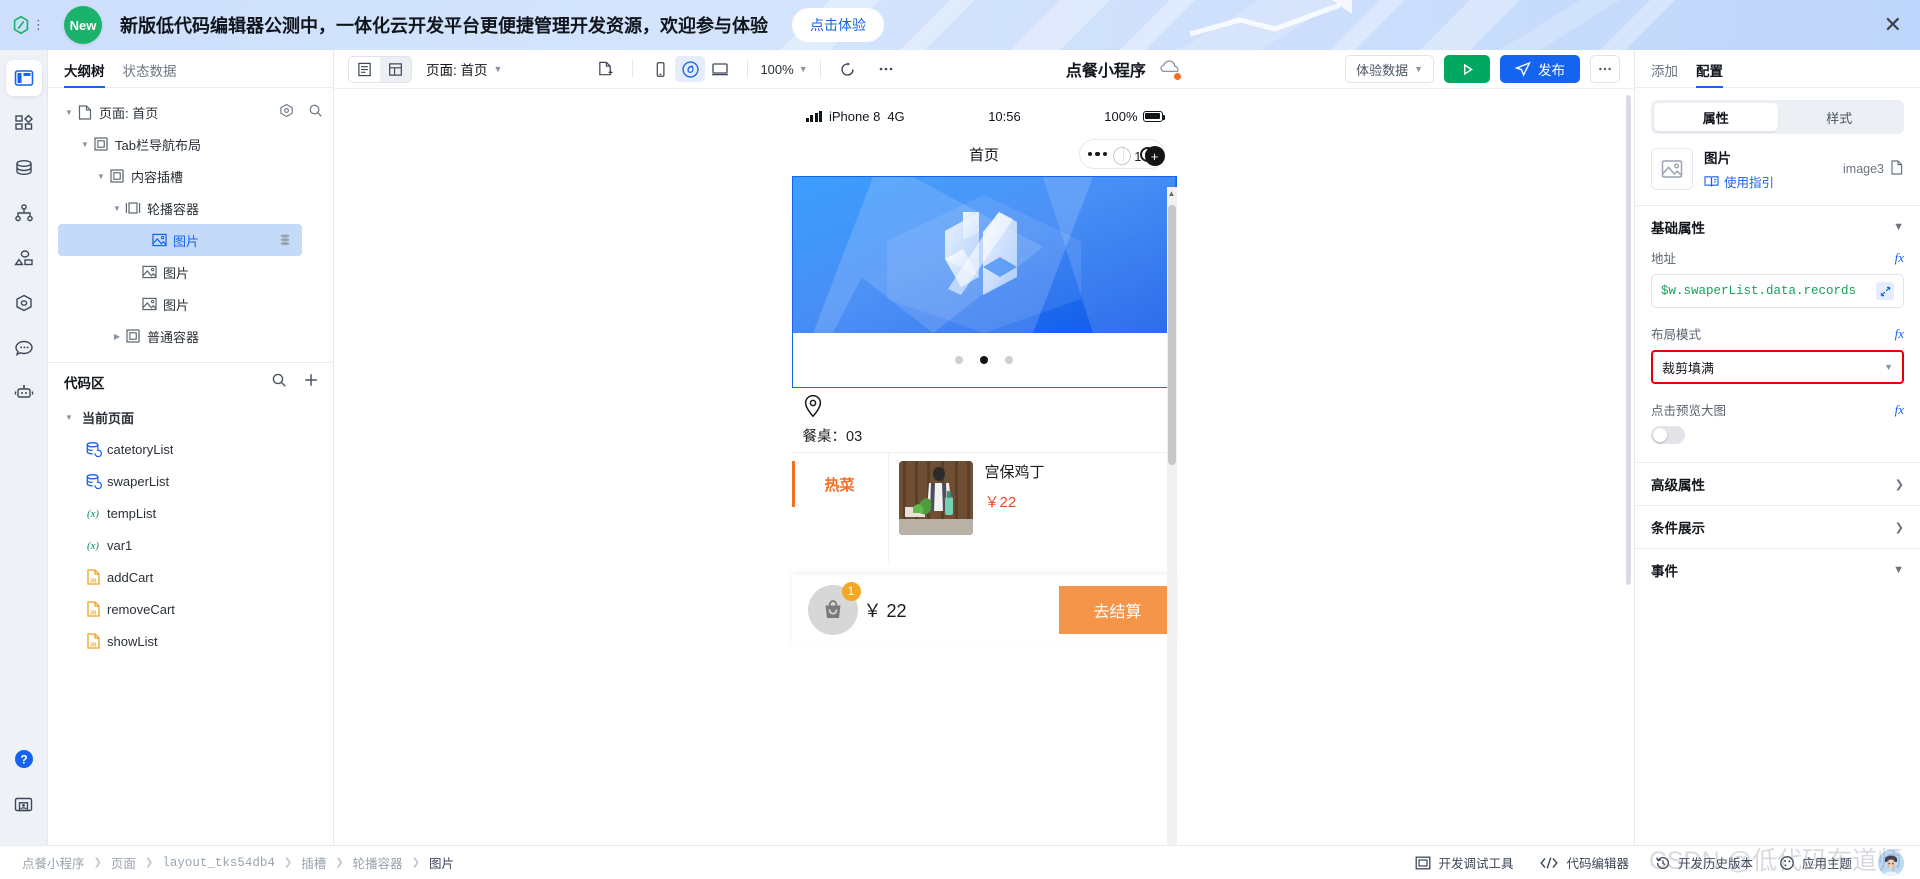 This screenshot has height=879, width=1920. What do you see at coordinates (1777, 291) in the screenshot?
I see `address-input: $w.swaperList.data.records` at bounding box center [1777, 291].